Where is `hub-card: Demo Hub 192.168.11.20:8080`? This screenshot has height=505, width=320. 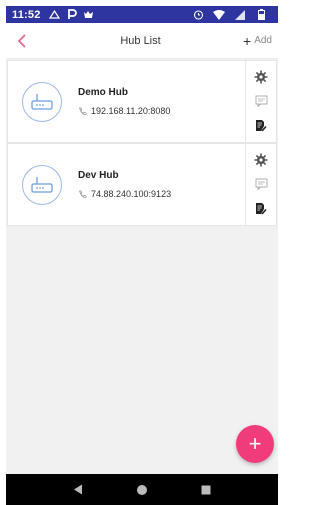 hub-card: Demo Hub 192.168.11.20:8080 is located at coordinates (142, 101).